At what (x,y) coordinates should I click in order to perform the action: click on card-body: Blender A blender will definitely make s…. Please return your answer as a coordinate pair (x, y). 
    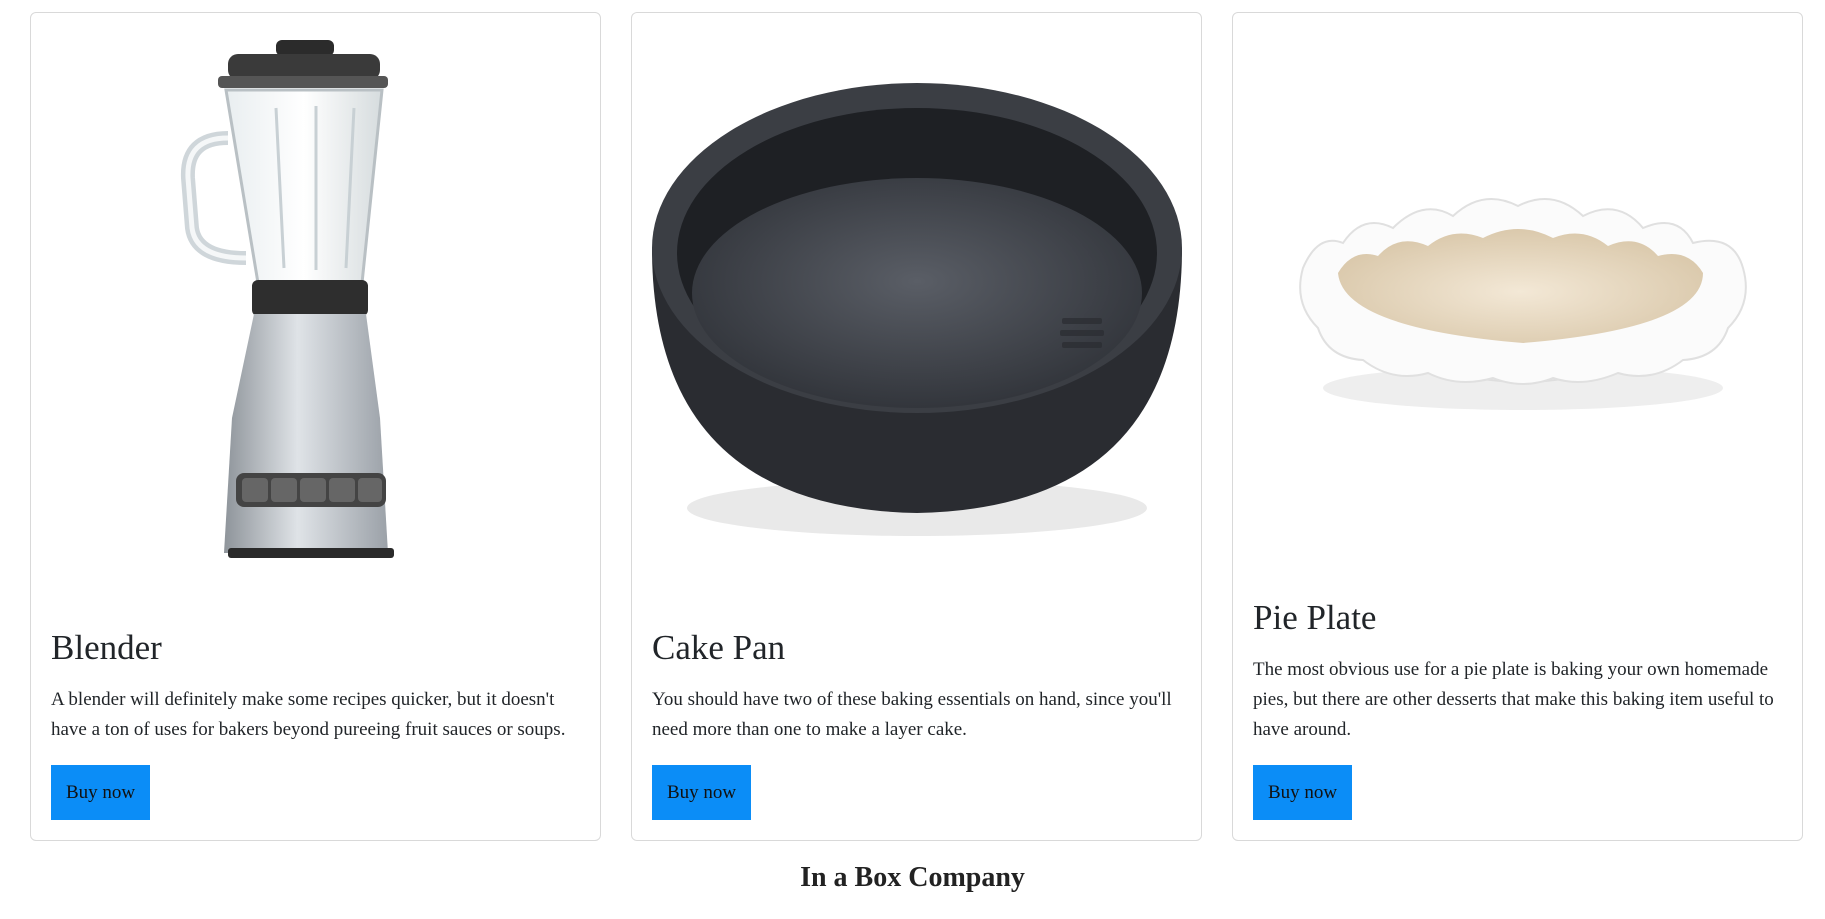
    Looking at the image, I should click on (315, 723).